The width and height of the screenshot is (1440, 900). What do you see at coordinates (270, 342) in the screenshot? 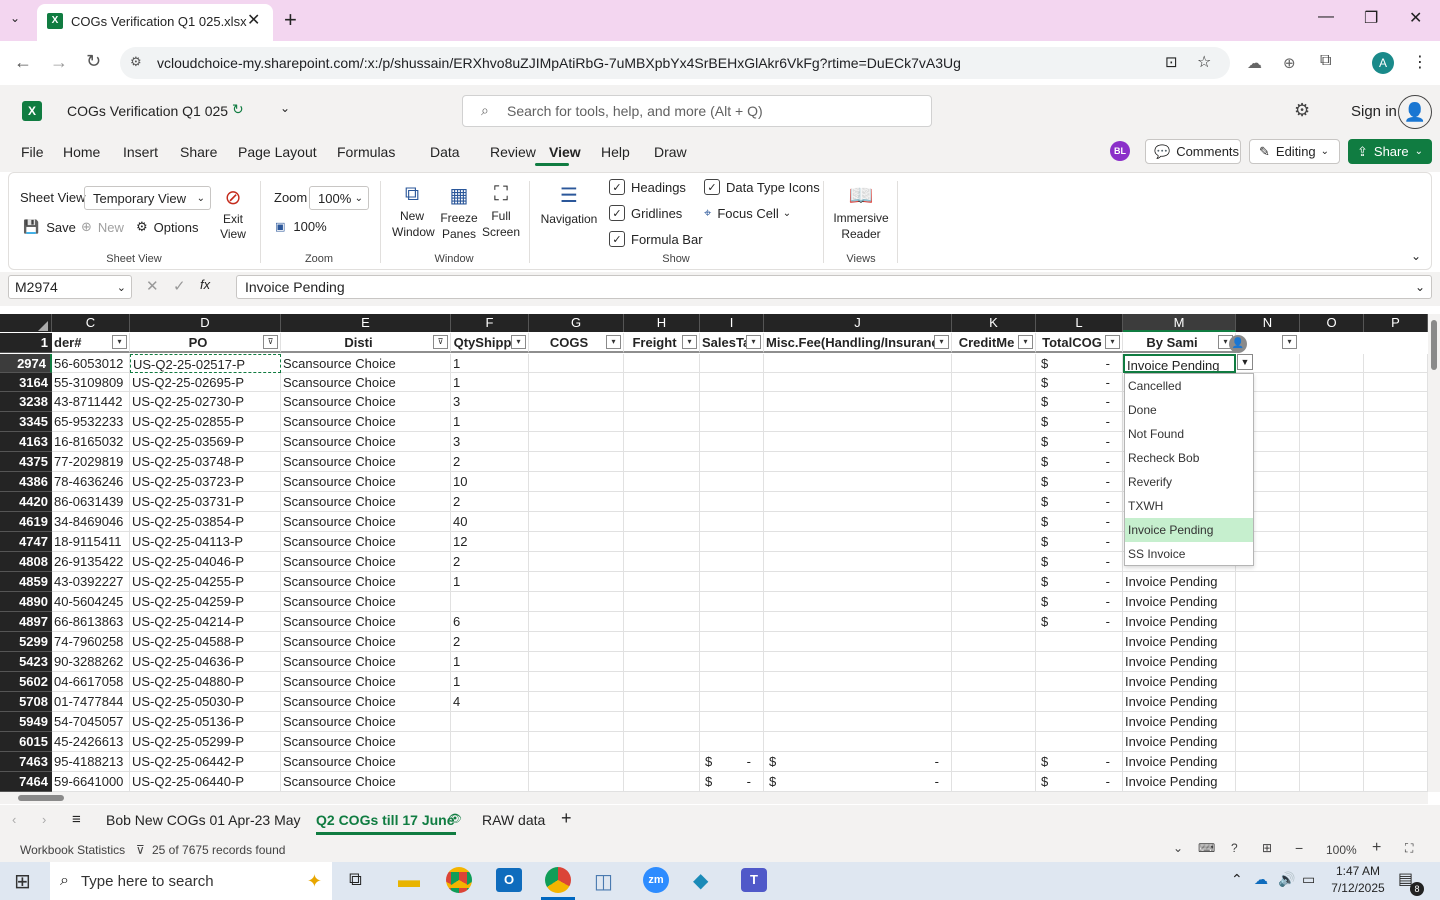
I see `filter-dropdown-icon: ⊽` at bounding box center [270, 342].